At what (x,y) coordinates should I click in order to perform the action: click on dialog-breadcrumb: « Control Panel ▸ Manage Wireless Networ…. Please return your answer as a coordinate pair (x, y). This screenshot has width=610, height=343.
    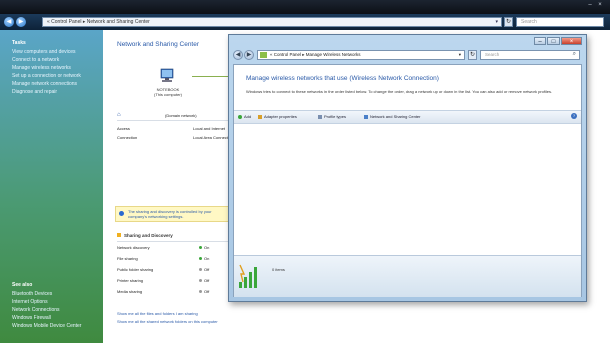
    Looking at the image, I should click on (315, 54).